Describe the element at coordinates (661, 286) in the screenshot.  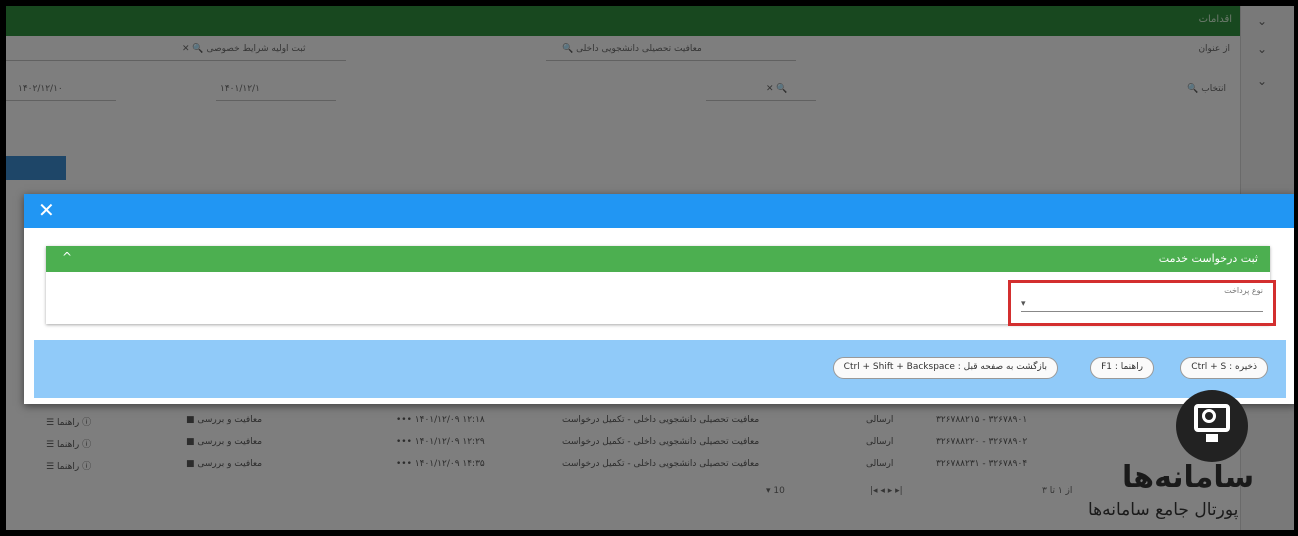
I see `request-panel: ^ ثبت درخواست خدمت نوع پرداخت ▾` at that location.